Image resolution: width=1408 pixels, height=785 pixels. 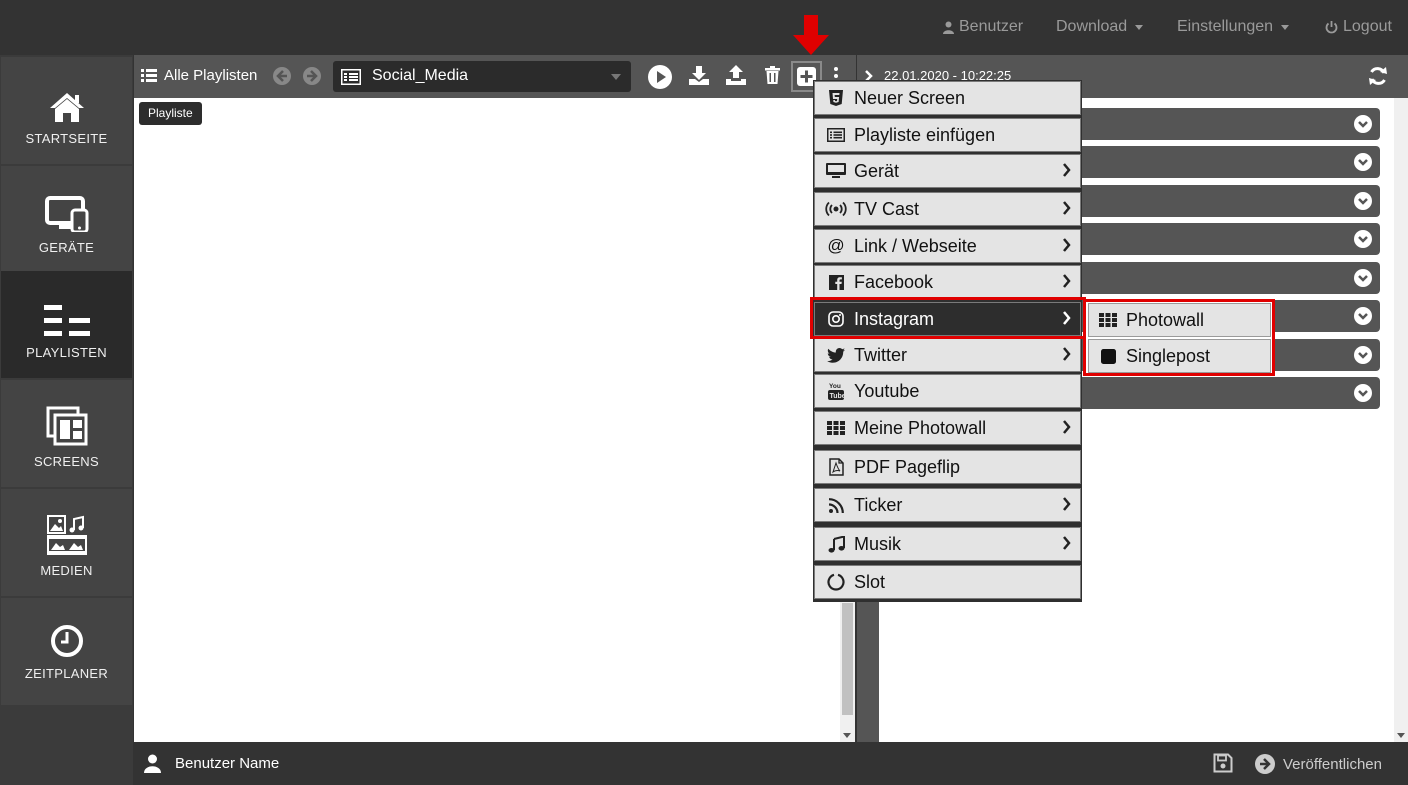 What do you see at coordinates (1367, 26) in the screenshot?
I see `logout-label: Logout` at bounding box center [1367, 26].